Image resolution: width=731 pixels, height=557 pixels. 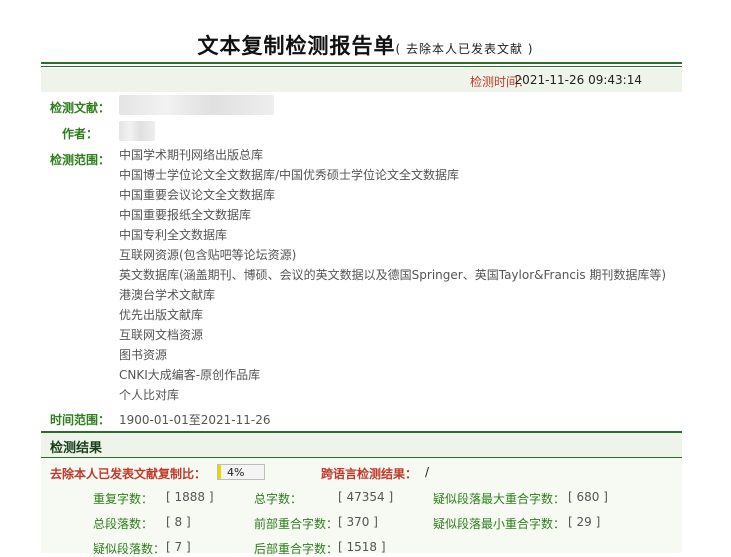 What do you see at coordinates (80, 134) in the screenshot?
I see `author-label: 作者：` at bounding box center [80, 134].